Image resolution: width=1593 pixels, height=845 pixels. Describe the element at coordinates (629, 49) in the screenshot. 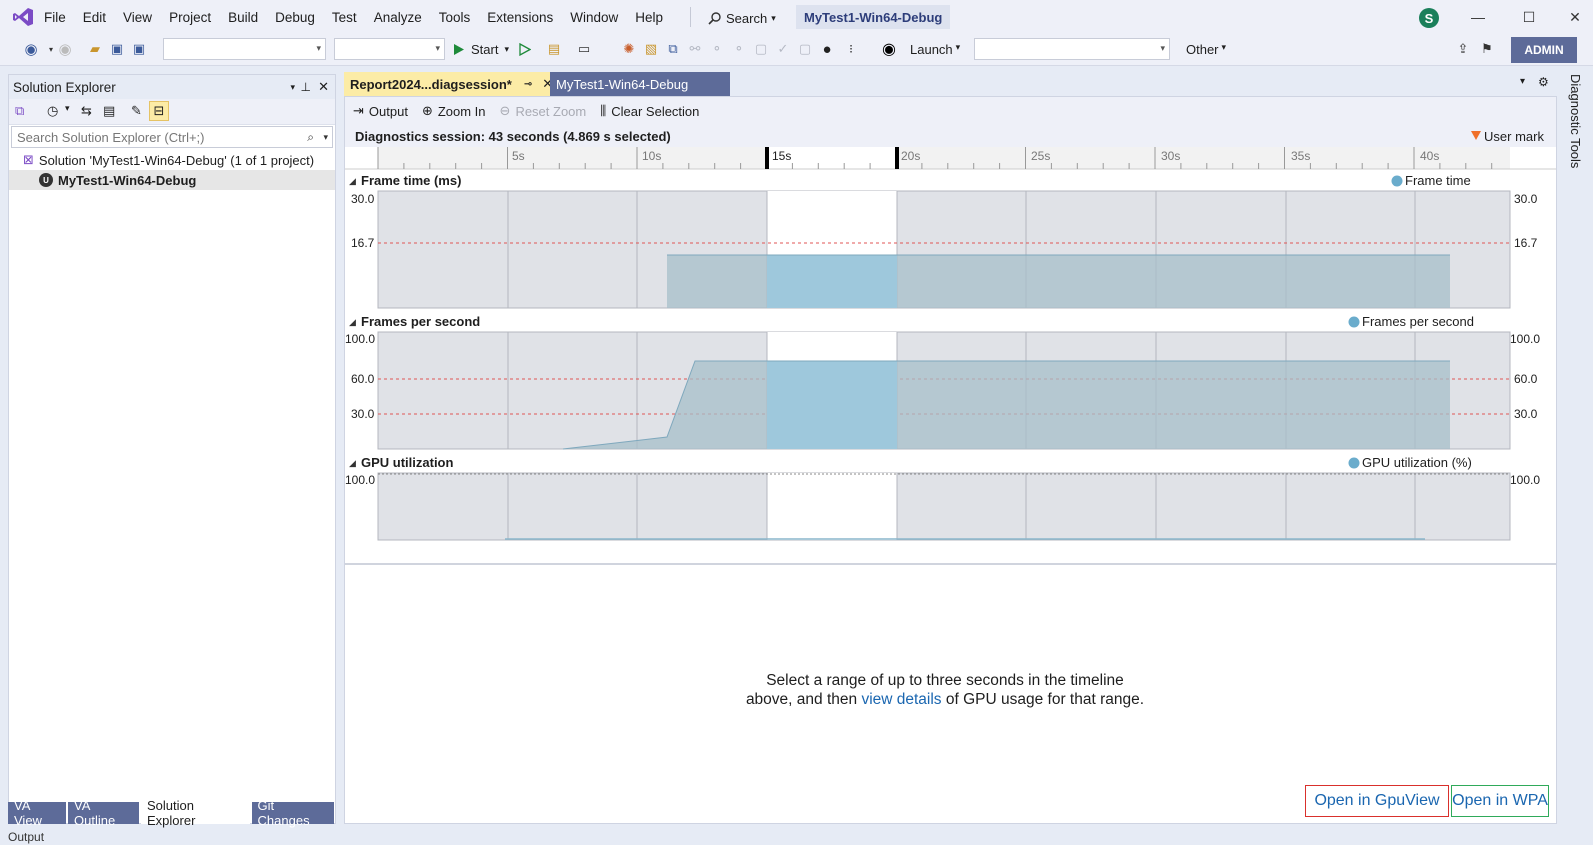

I see `diagnostics-icon: ✺` at that location.